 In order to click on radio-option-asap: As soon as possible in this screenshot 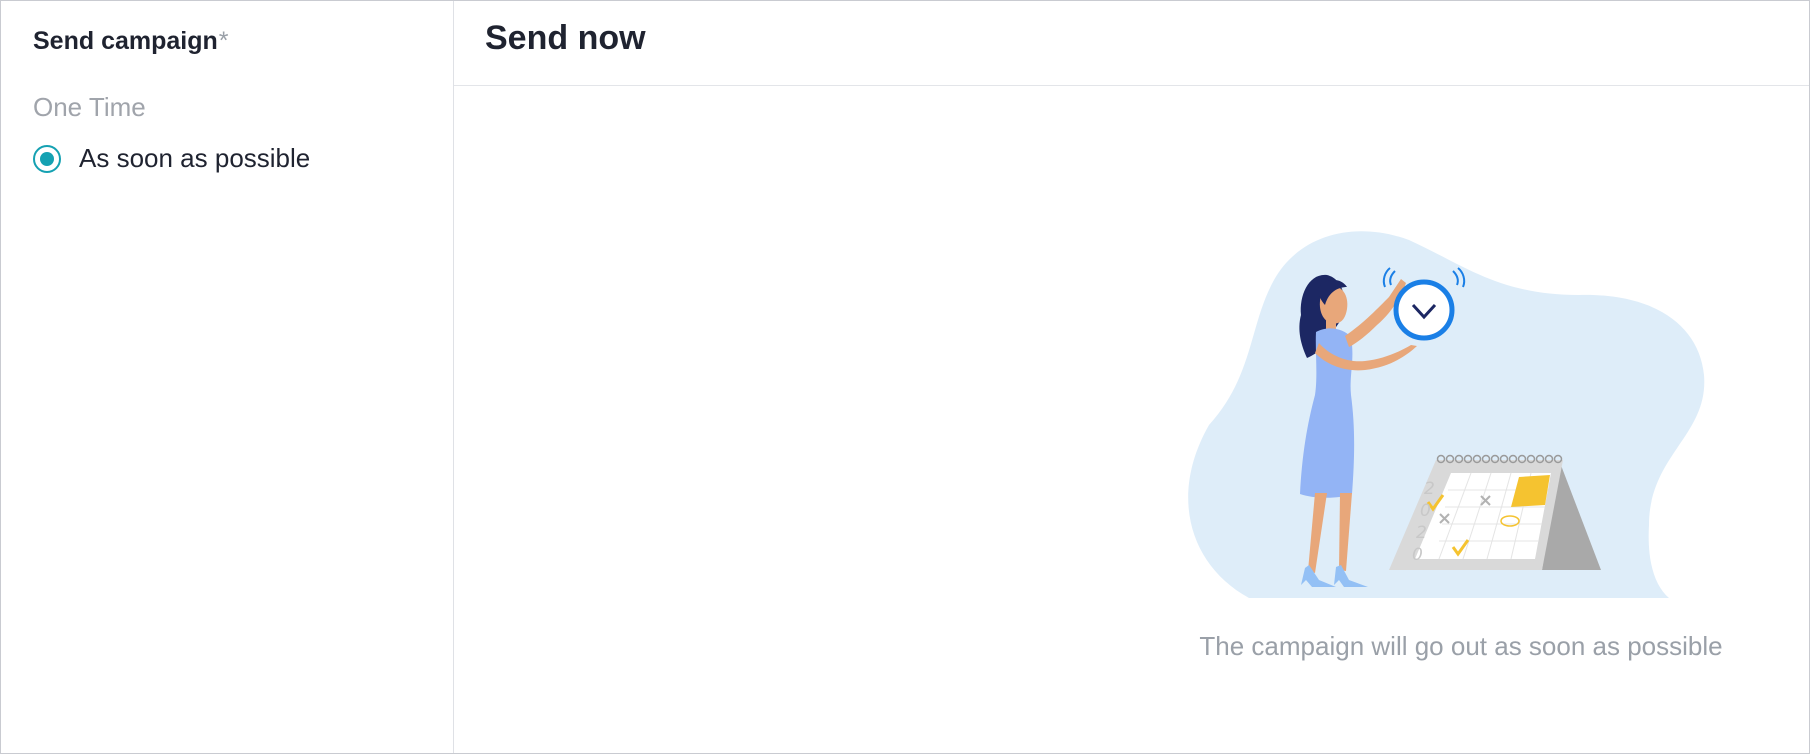, I will do `click(171, 158)`.